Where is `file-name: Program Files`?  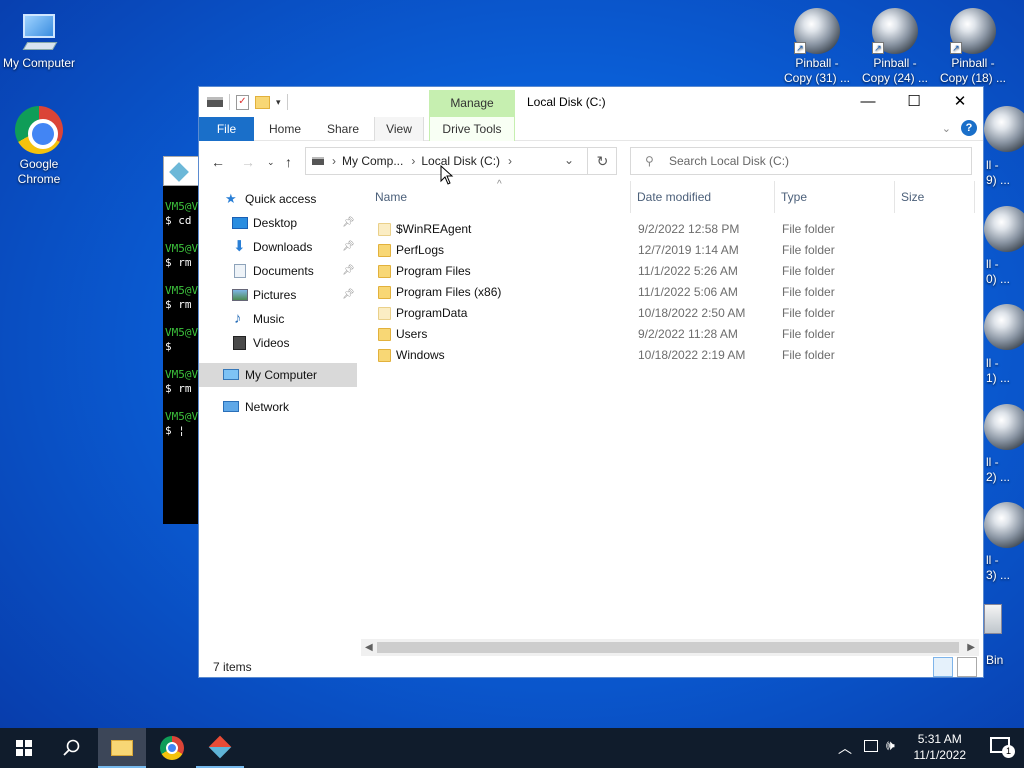 file-name: Program Files is located at coordinates (433, 271).